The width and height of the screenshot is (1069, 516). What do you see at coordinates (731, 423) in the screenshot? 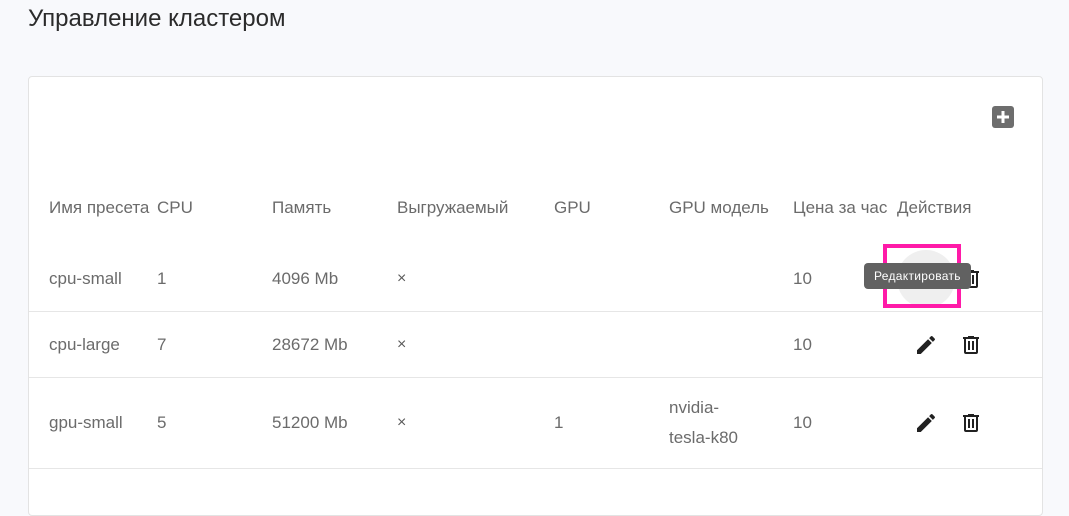
I see `cell-gpu-model: nvidia-tesla-k80` at bounding box center [731, 423].